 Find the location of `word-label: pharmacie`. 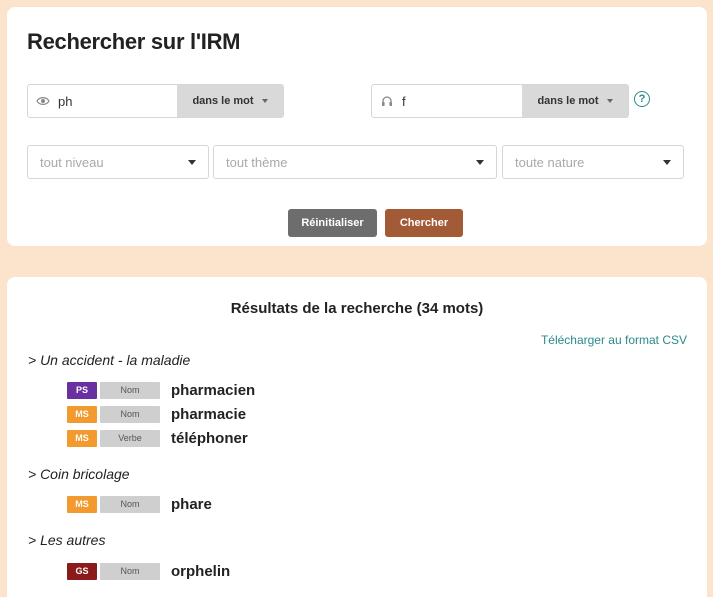

word-label: pharmacie is located at coordinates (208, 414).